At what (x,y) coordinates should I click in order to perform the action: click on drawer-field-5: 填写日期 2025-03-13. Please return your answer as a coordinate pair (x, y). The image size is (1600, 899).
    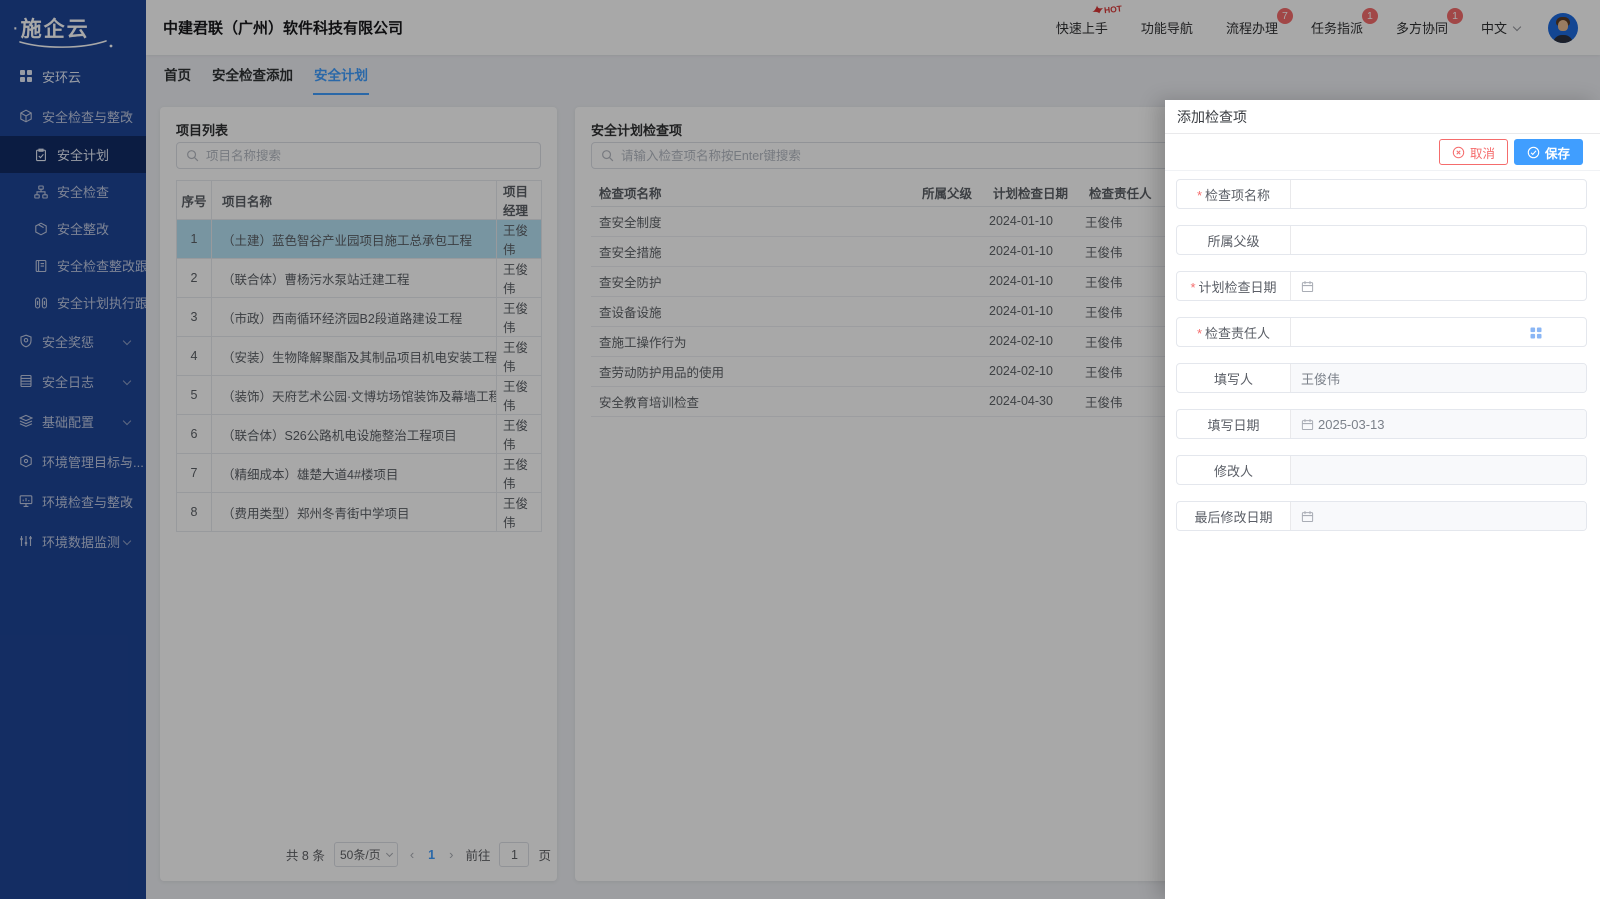
    Looking at the image, I should click on (1381, 424).